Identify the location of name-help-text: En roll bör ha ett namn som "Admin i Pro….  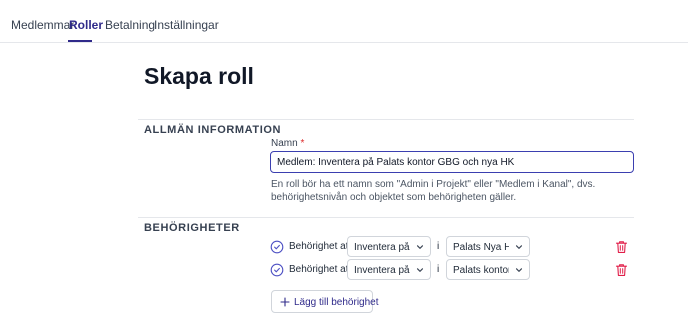
(433, 191).